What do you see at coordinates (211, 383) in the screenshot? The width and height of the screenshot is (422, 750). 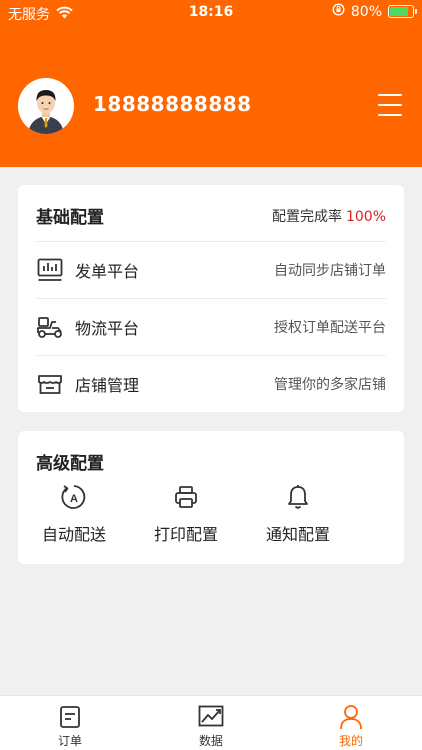 I see `config-row-store-management: 店铺管理 管理你的多家店铺` at bounding box center [211, 383].